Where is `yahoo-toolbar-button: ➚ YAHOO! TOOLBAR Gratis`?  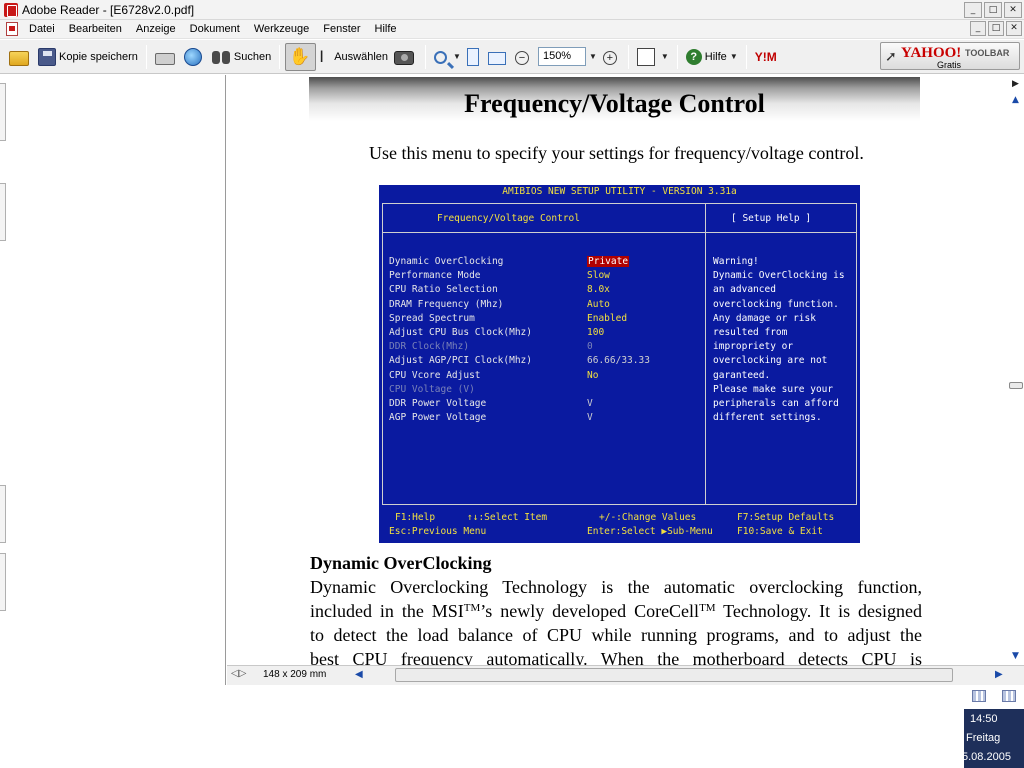
yahoo-toolbar-button: ➚ YAHOO! TOOLBAR Gratis is located at coordinates (950, 56).